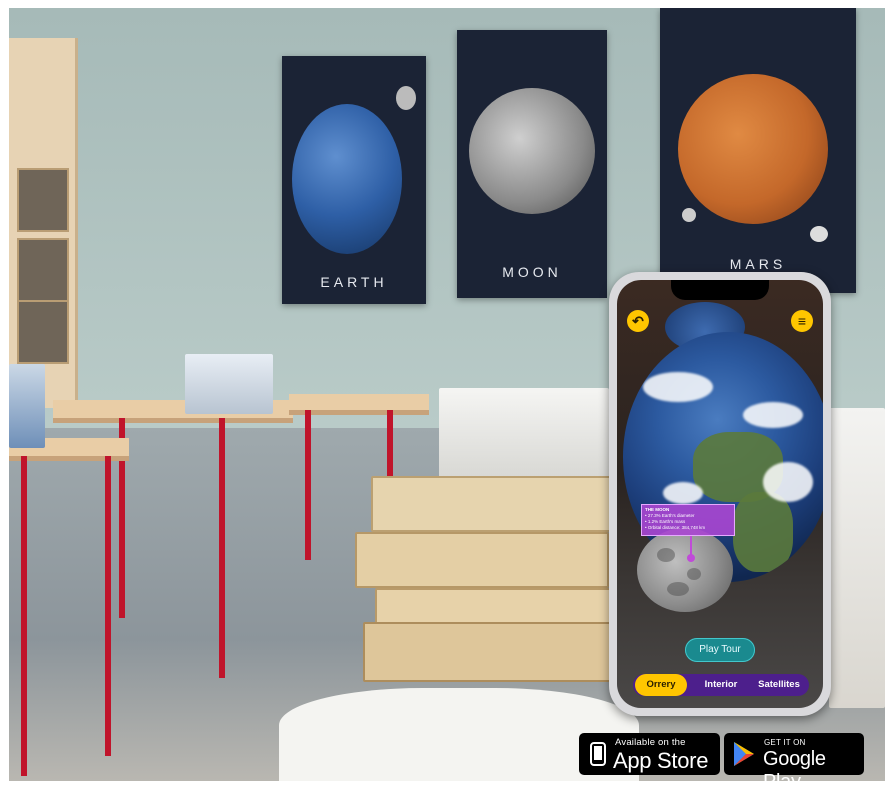  What do you see at coordinates (779, 685) in the screenshot?
I see `tab-satellites: Satellites` at bounding box center [779, 685].